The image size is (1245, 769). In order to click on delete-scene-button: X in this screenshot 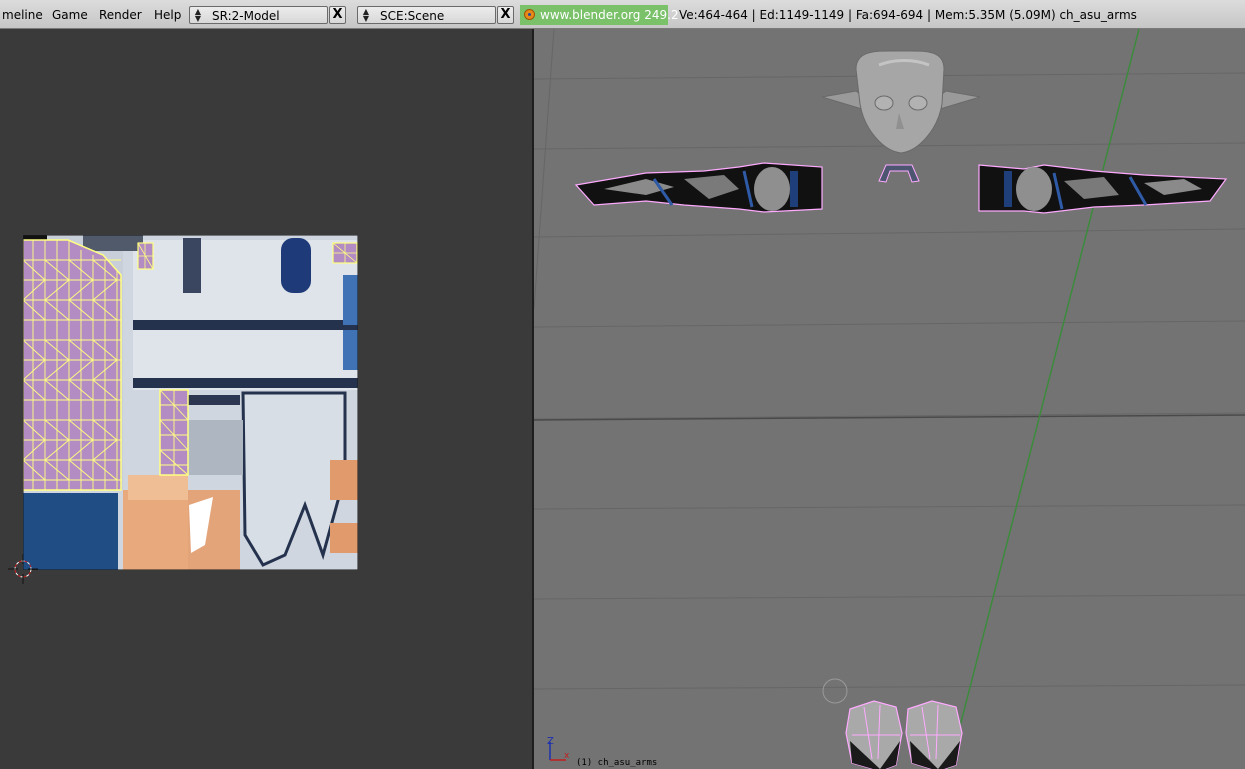, I will do `click(505, 15)`.